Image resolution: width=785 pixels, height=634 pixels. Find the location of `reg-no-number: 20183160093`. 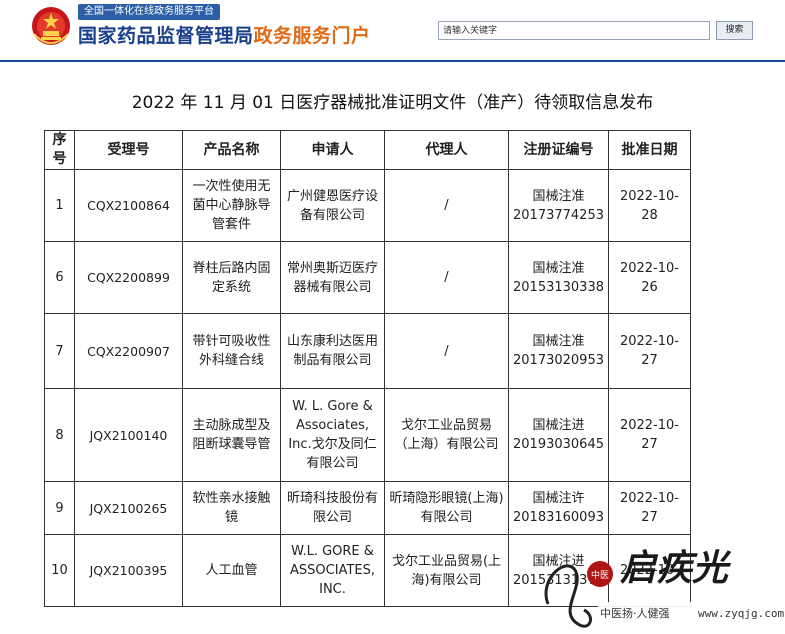

reg-no-number: 20183160093 is located at coordinates (558, 517).